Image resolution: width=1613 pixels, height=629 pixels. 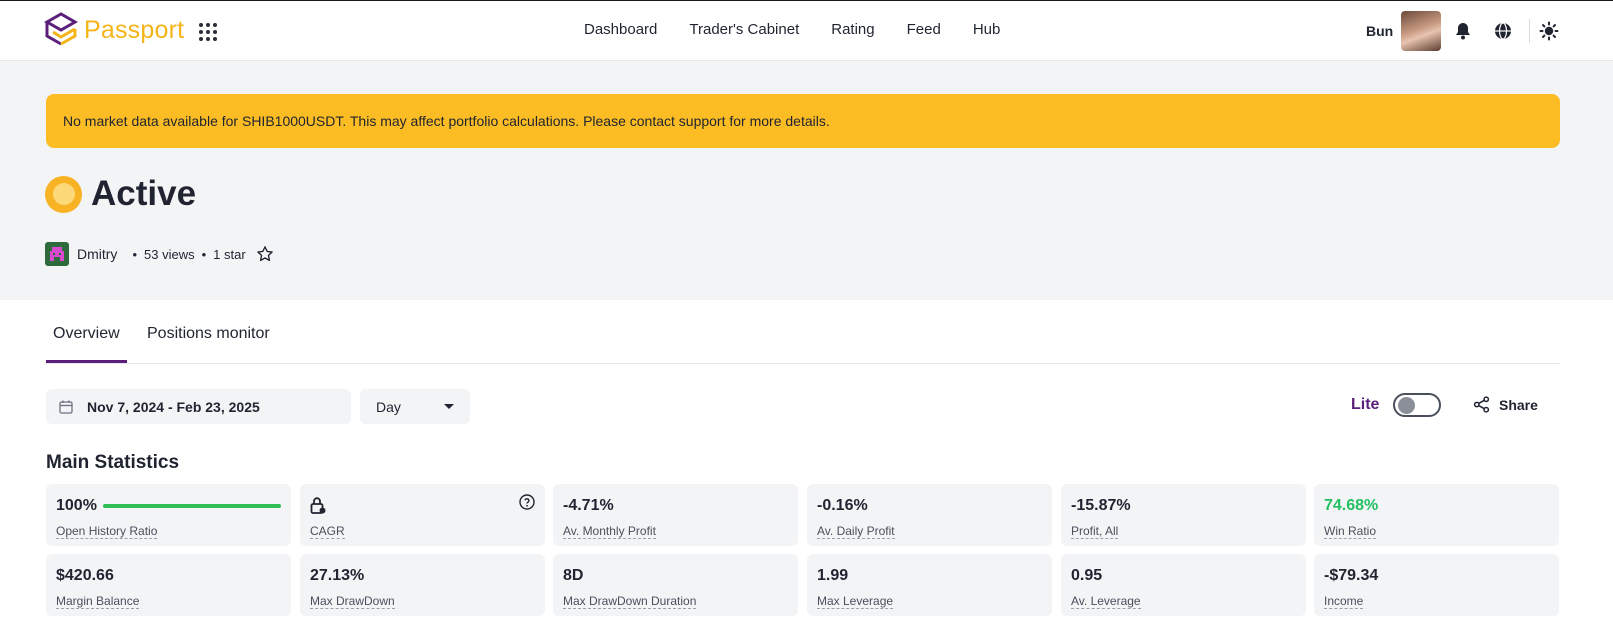 I want to click on portfolio-title-row: Active, so click(x=120, y=194).